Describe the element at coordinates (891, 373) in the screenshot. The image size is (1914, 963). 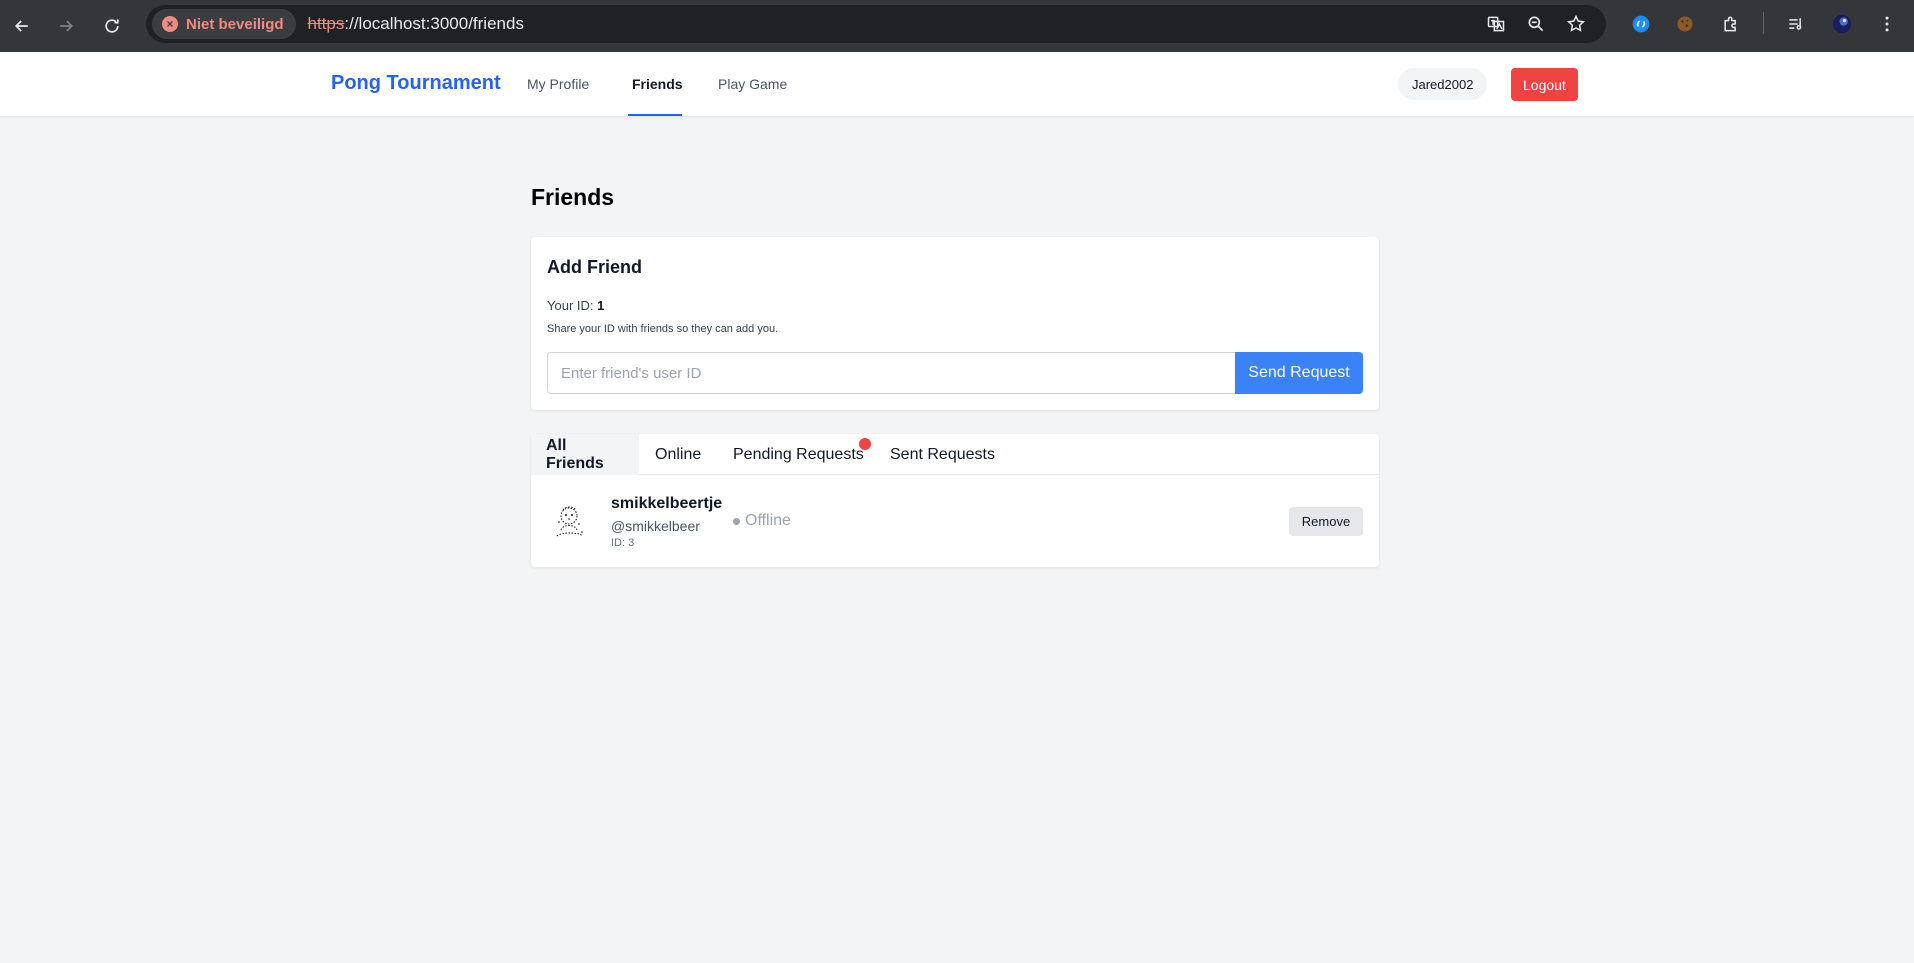
I see `friend-id-input` at that location.